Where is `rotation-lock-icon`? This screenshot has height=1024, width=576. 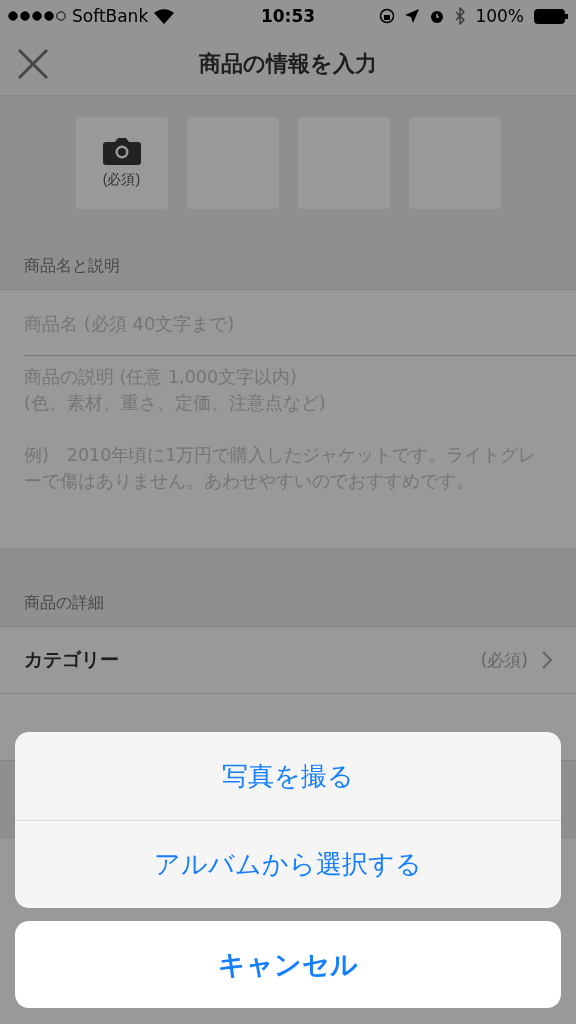
rotation-lock-icon is located at coordinates (387, 16).